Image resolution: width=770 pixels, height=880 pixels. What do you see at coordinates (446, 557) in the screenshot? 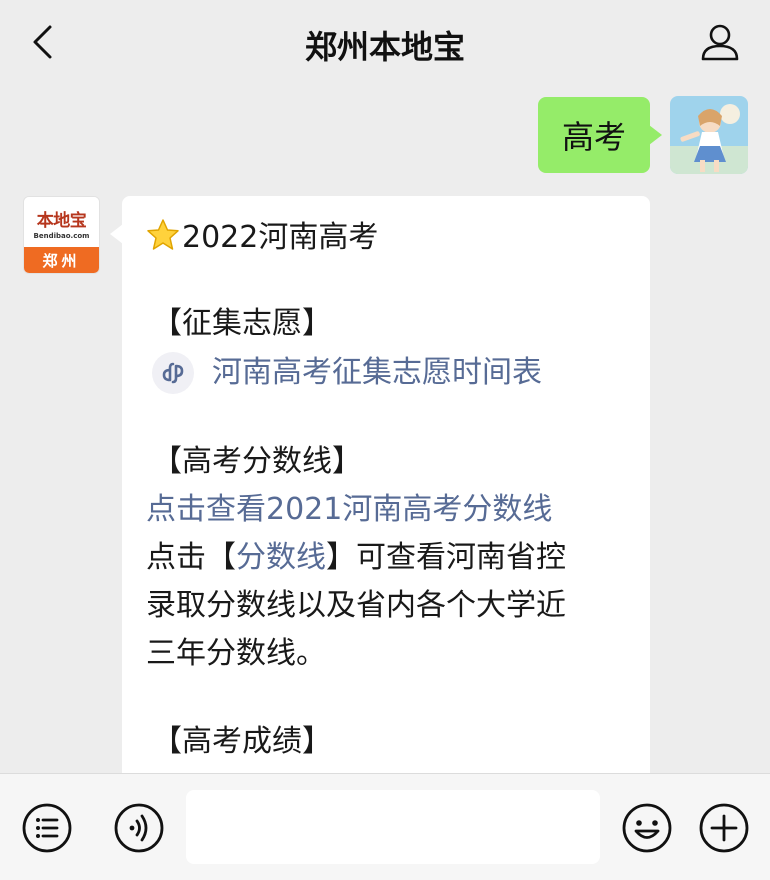
I see `line6-suffix: 】可查看河南省控` at bounding box center [446, 557].